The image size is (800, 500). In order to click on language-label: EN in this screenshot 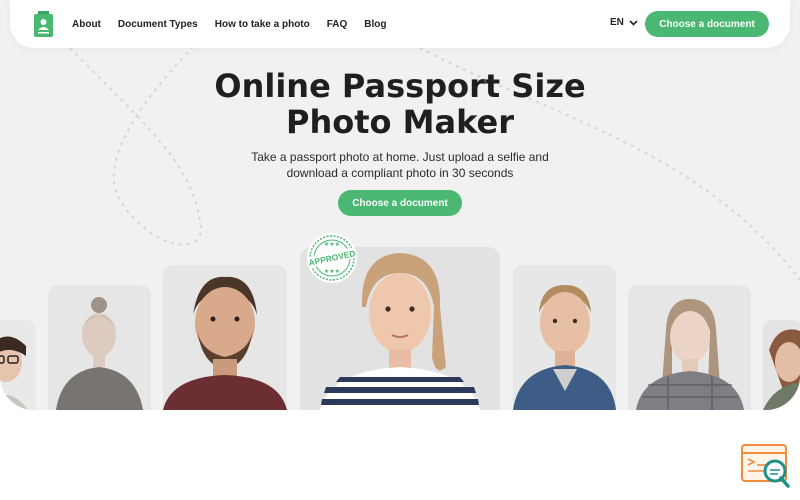, I will do `click(617, 22)`.